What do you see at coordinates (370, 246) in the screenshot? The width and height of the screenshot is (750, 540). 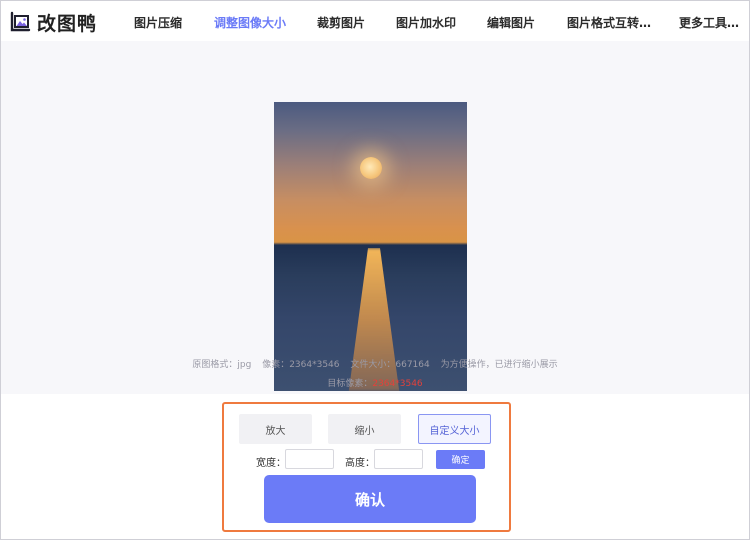 I see `preview-image` at bounding box center [370, 246].